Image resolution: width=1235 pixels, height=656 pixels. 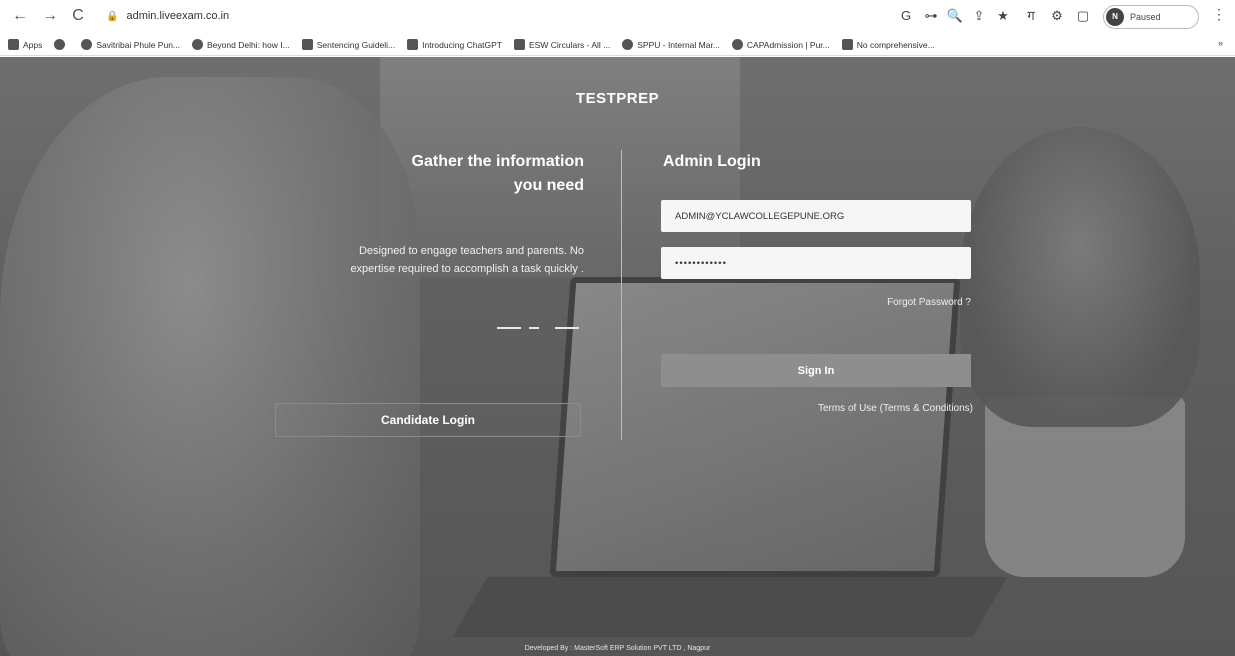 What do you see at coordinates (1083, 16) in the screenshot?
I see `side-panel-icon: ▢` at bounding box center [1083, 16].